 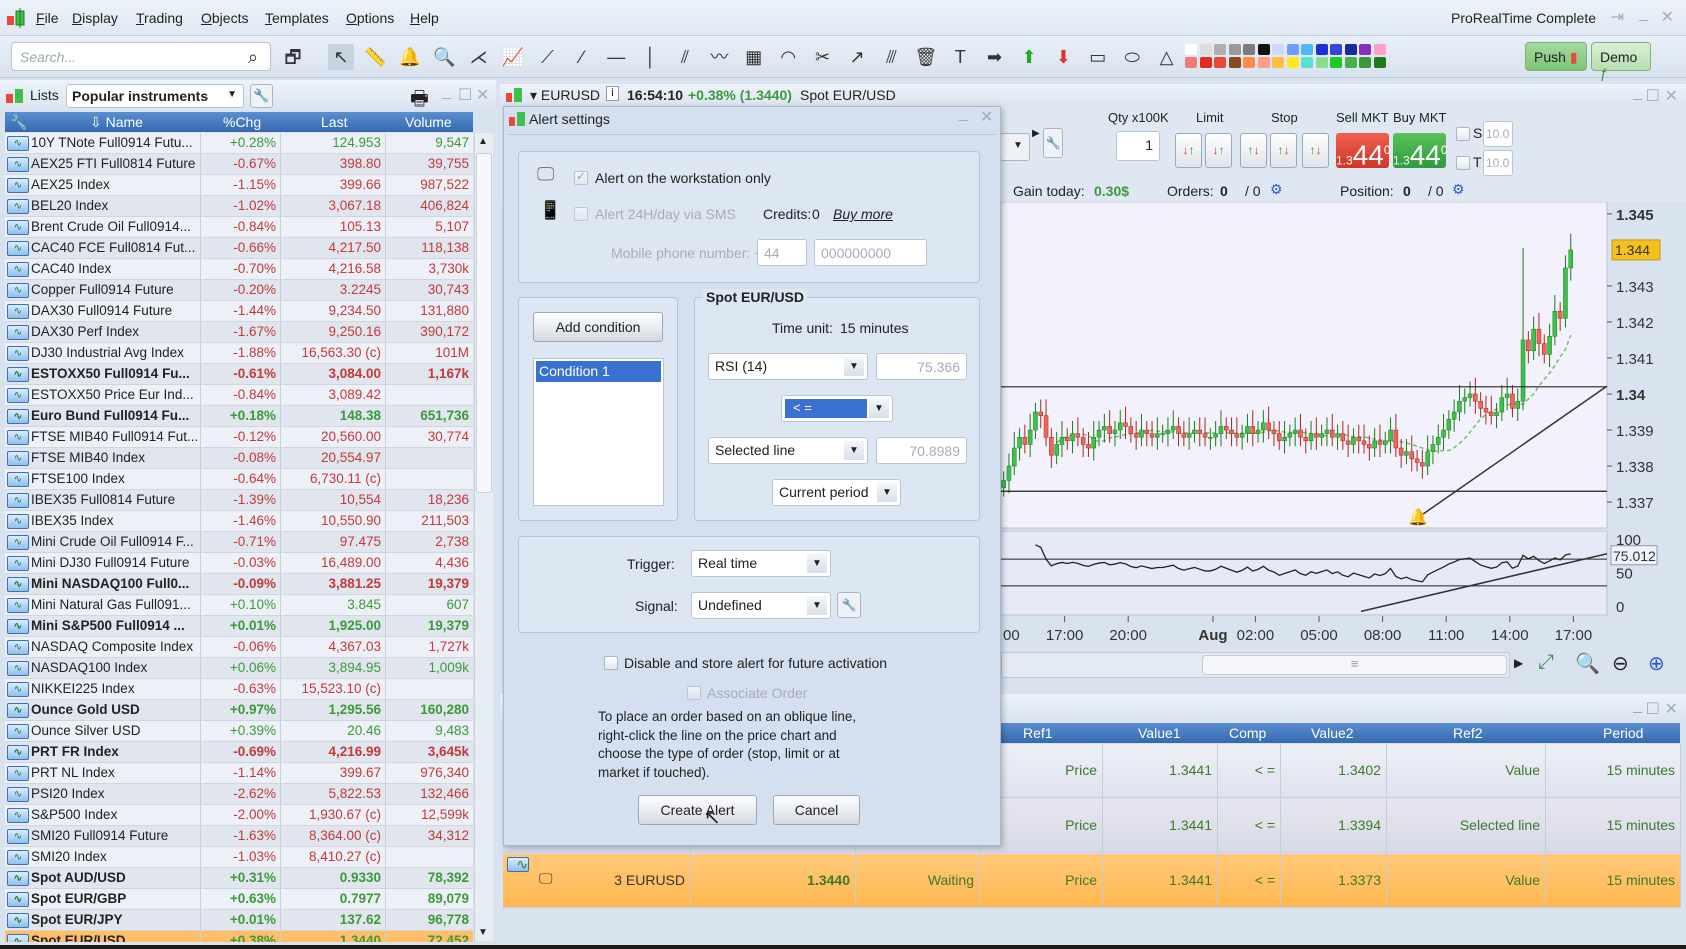 I want to click on list-item: ∿ S&P500 Index -2.00% 1,930.67 (c) 12,599k, so click(x=239, y=815).